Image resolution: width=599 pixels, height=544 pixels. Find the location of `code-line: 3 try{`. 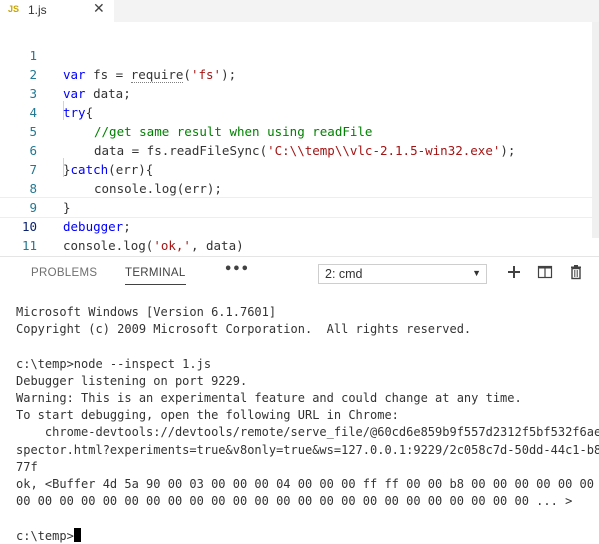

code-line: 3 try{ is located at coordinates (299, 92).